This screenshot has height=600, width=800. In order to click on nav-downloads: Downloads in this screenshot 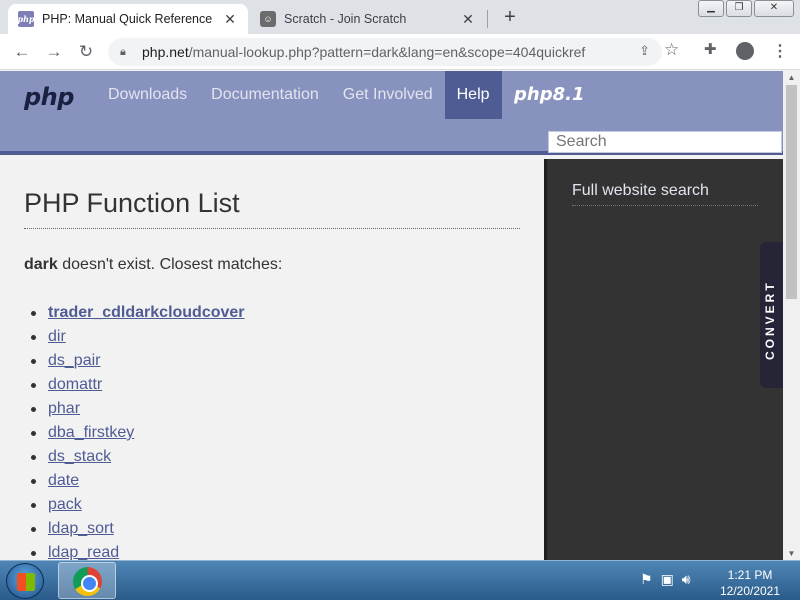, I will do `click(147, 95)`.